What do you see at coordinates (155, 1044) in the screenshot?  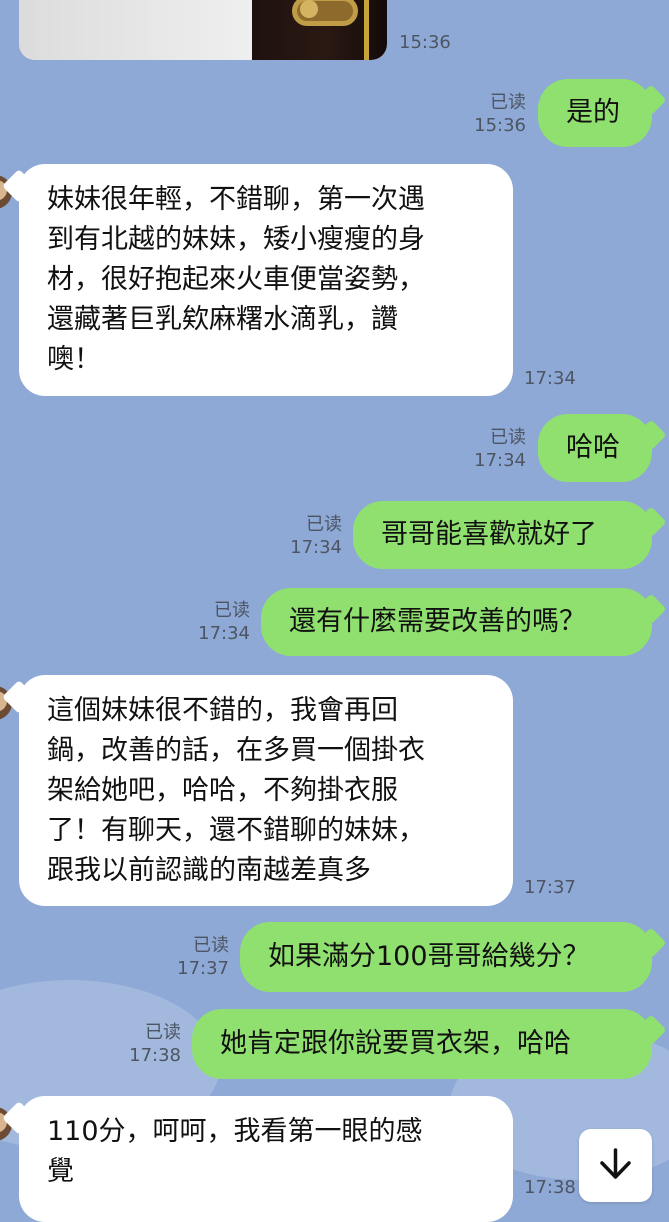 I see `message-meta: 已读 17:38` at bounding box center [155, 1044].